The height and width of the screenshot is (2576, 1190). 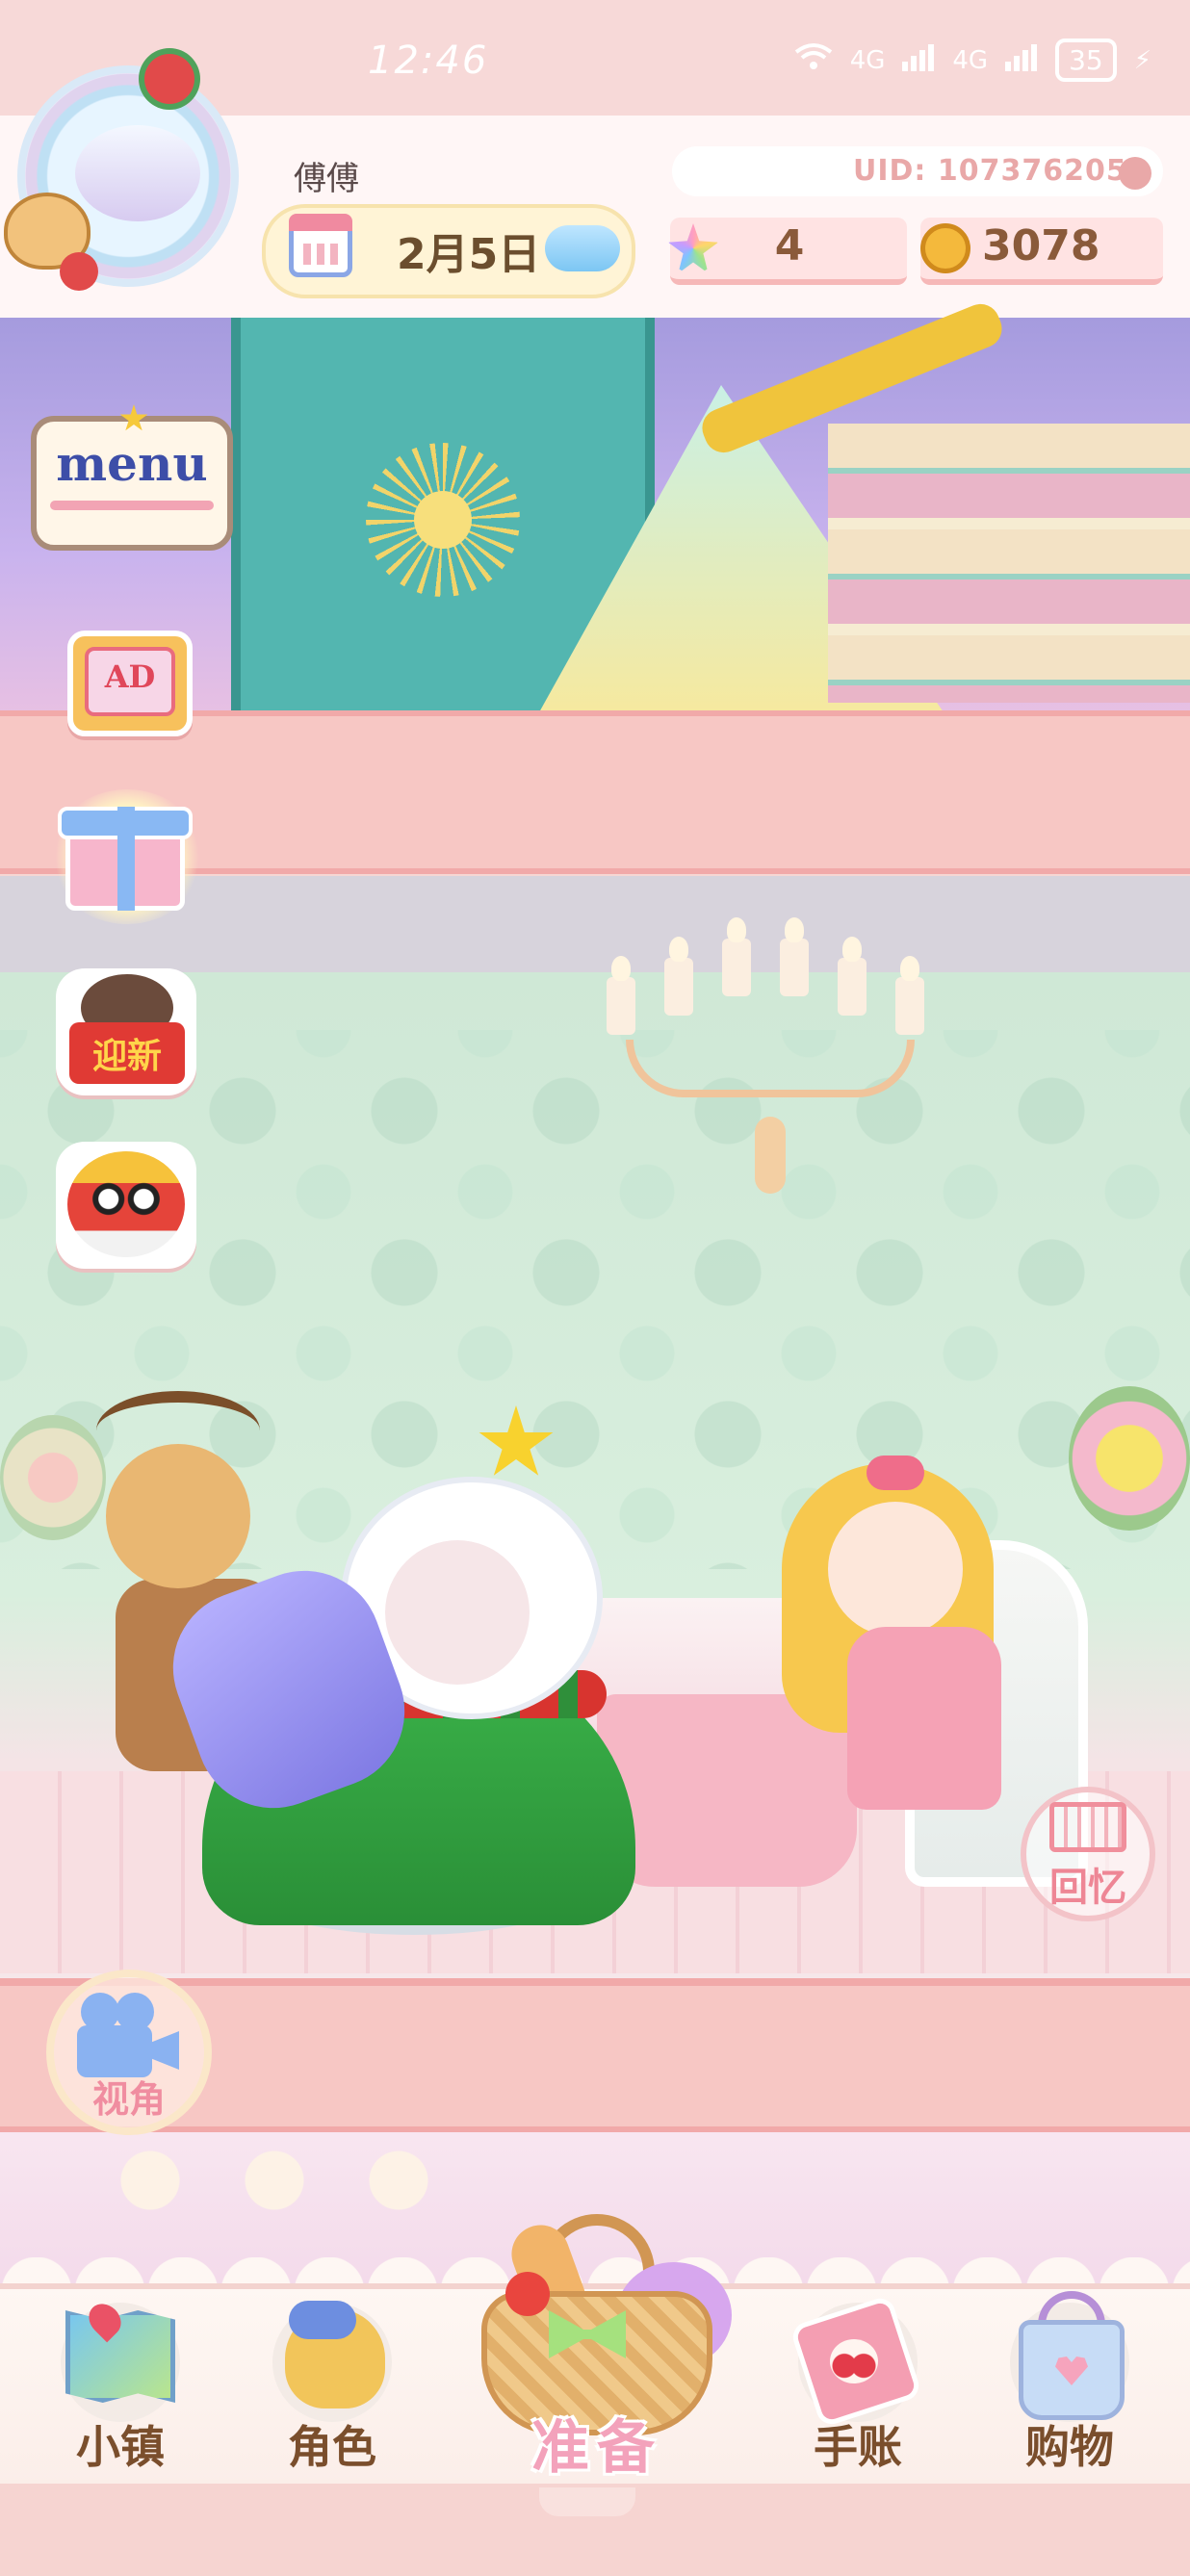 I want to click on player-name: 傅傅, so click(x=327, y=179).